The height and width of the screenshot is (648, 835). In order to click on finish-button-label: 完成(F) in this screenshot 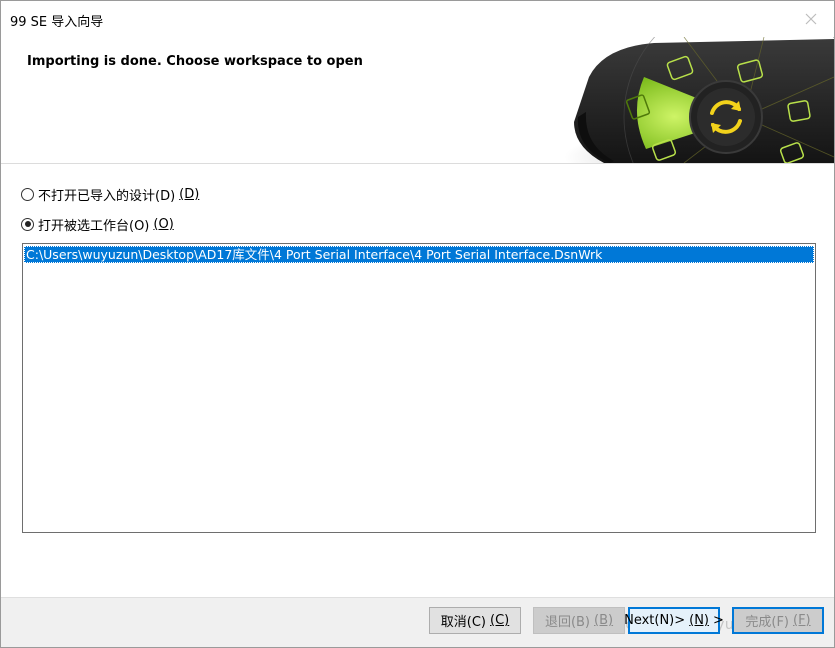, I will do `click(767, 622)`.